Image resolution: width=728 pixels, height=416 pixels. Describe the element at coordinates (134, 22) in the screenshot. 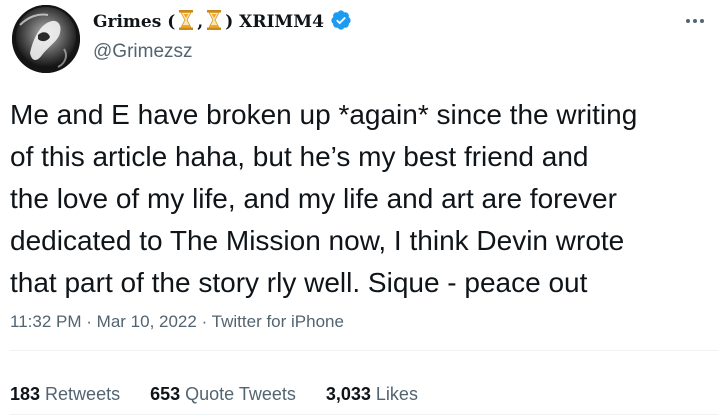

I see `display-name-prefix: Grimes (` at that location.